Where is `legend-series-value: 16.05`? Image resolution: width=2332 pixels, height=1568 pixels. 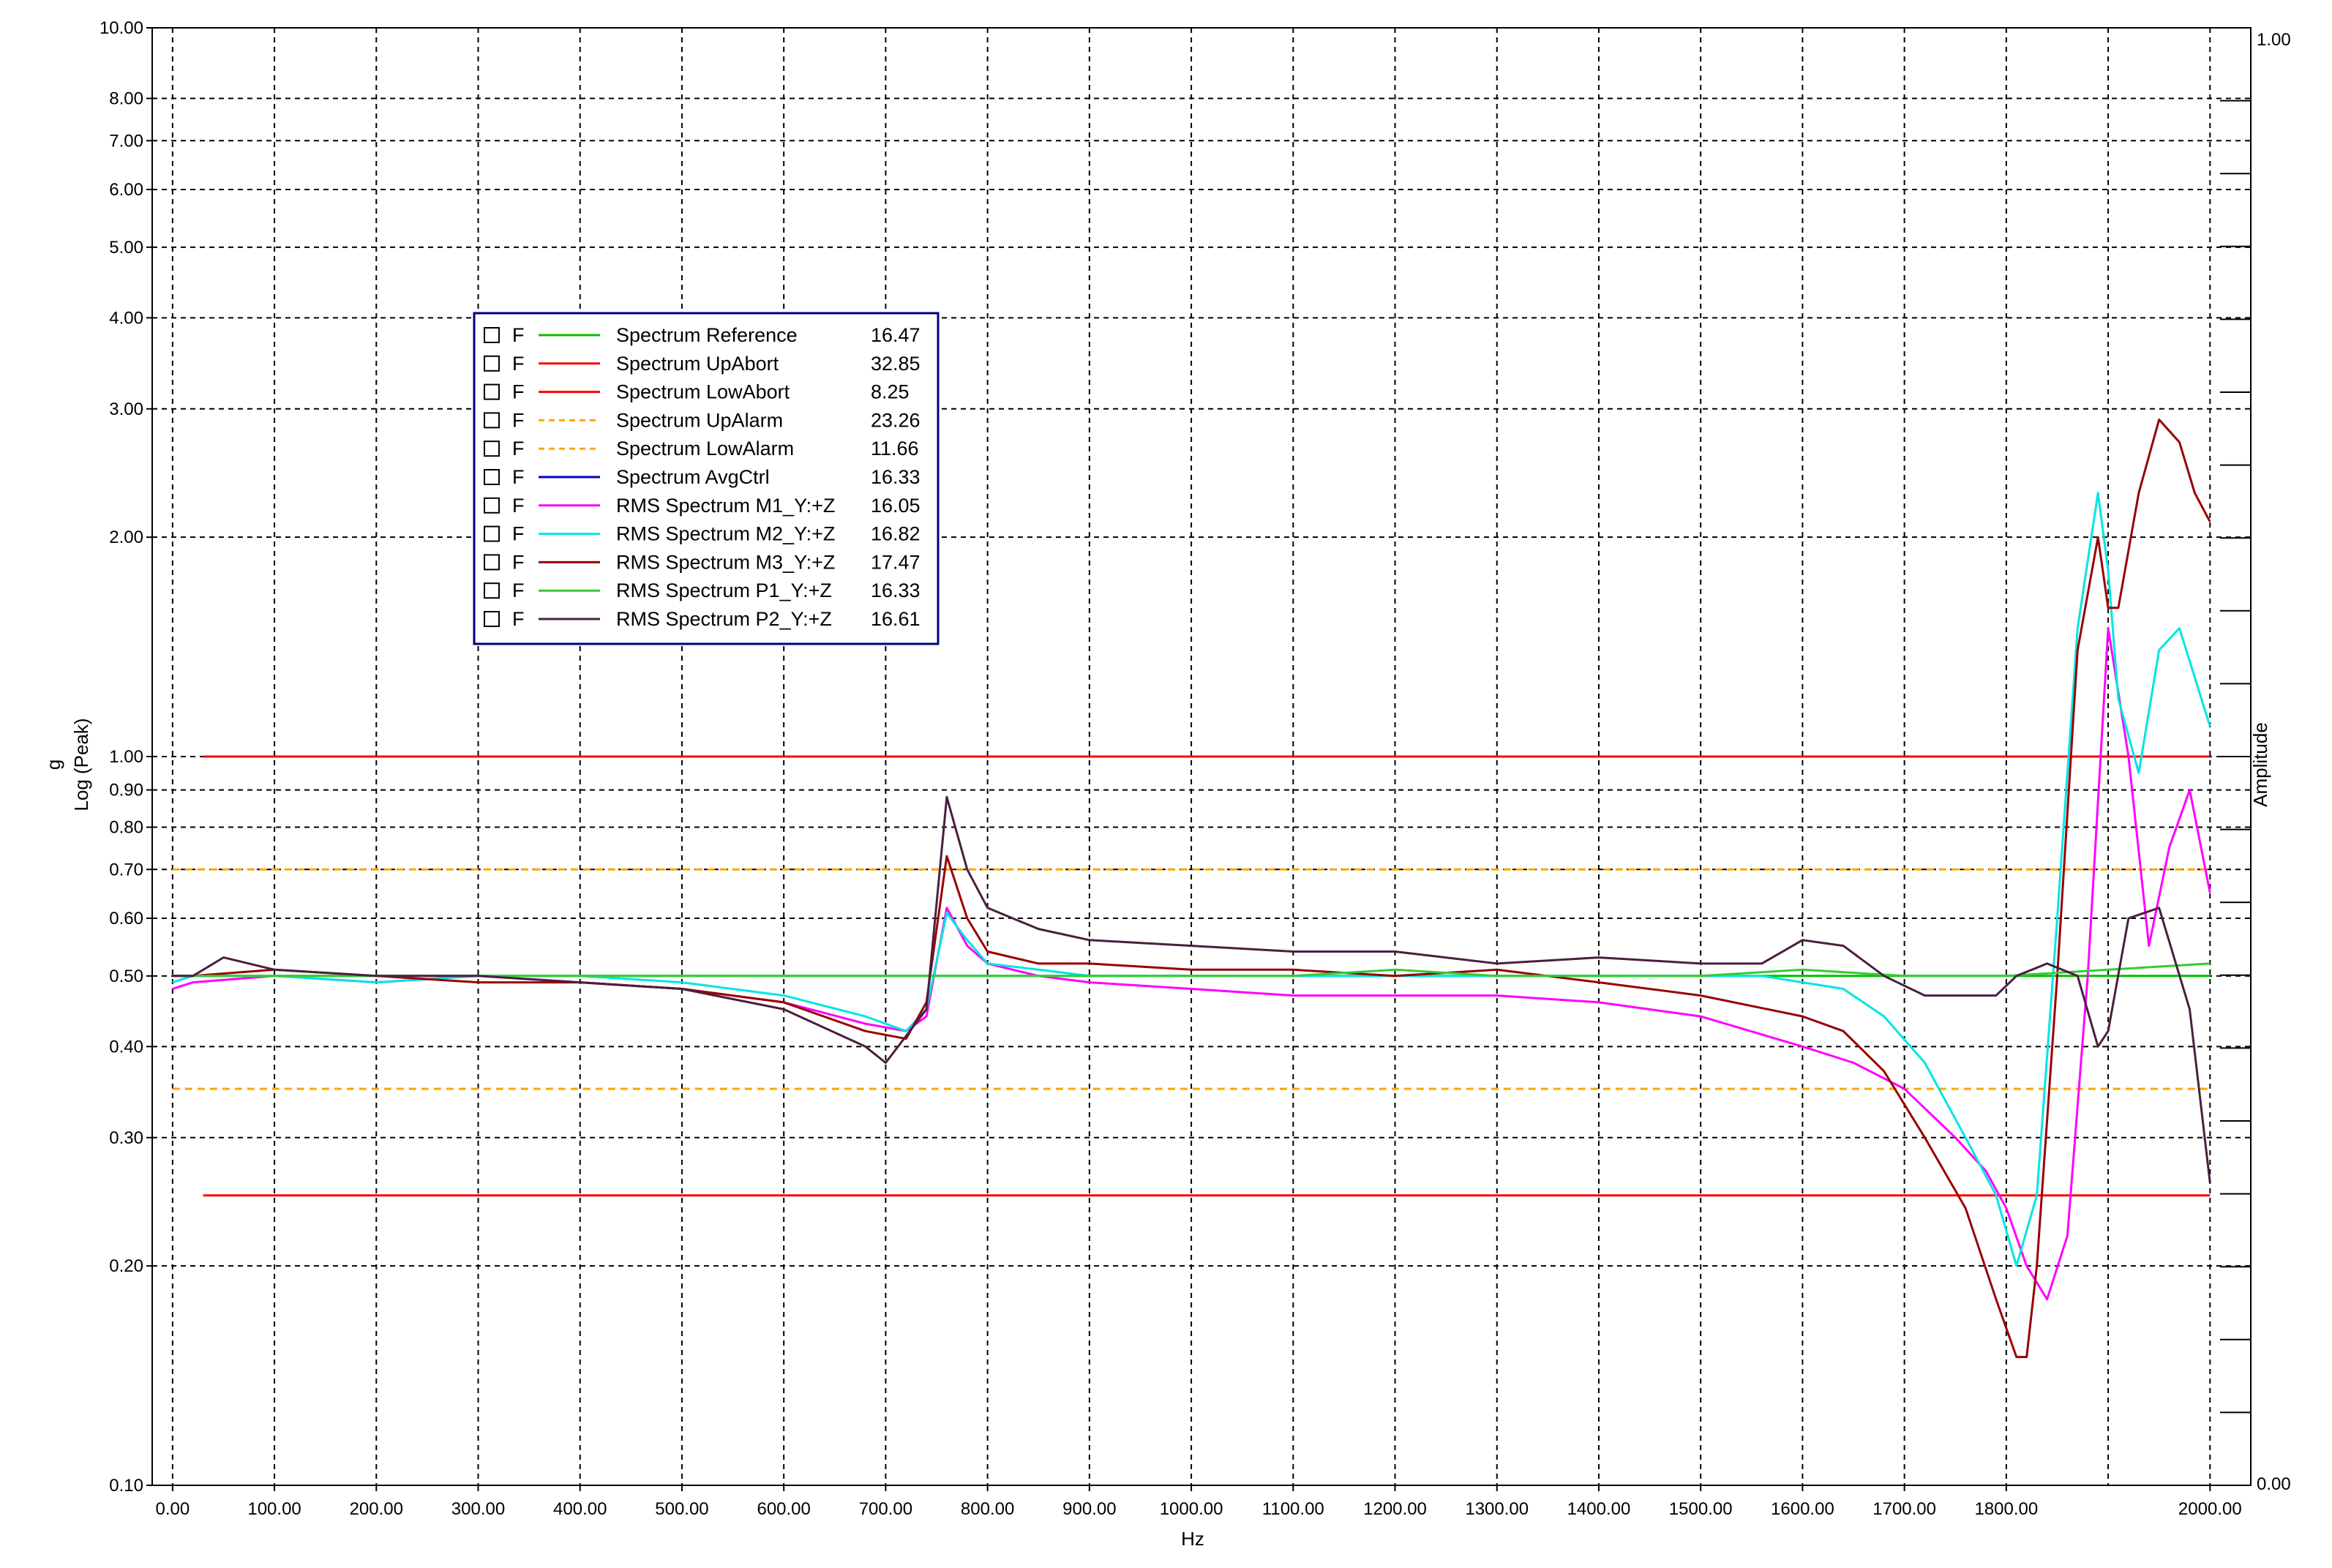
legend-series-value: 16.05 is located at coordinates (896, 506).